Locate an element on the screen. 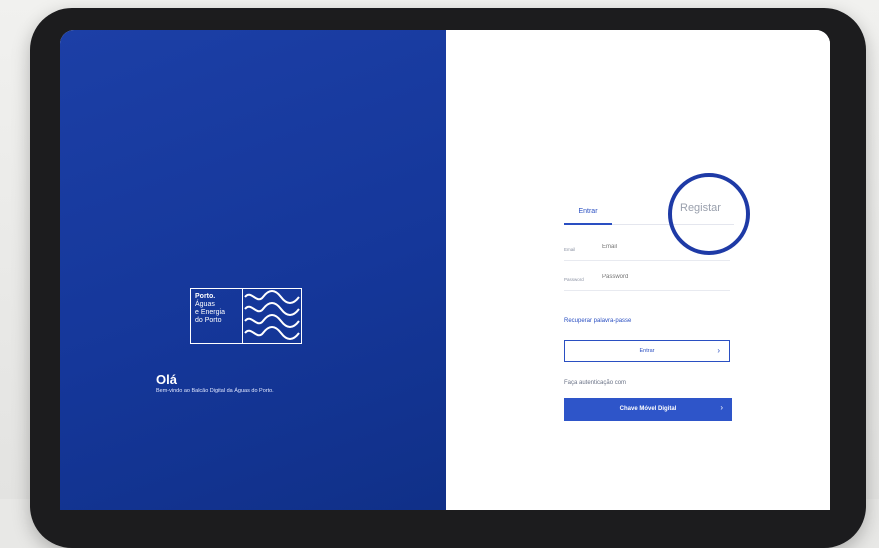  active-tab-indicator is located at coordinates (588, 224).